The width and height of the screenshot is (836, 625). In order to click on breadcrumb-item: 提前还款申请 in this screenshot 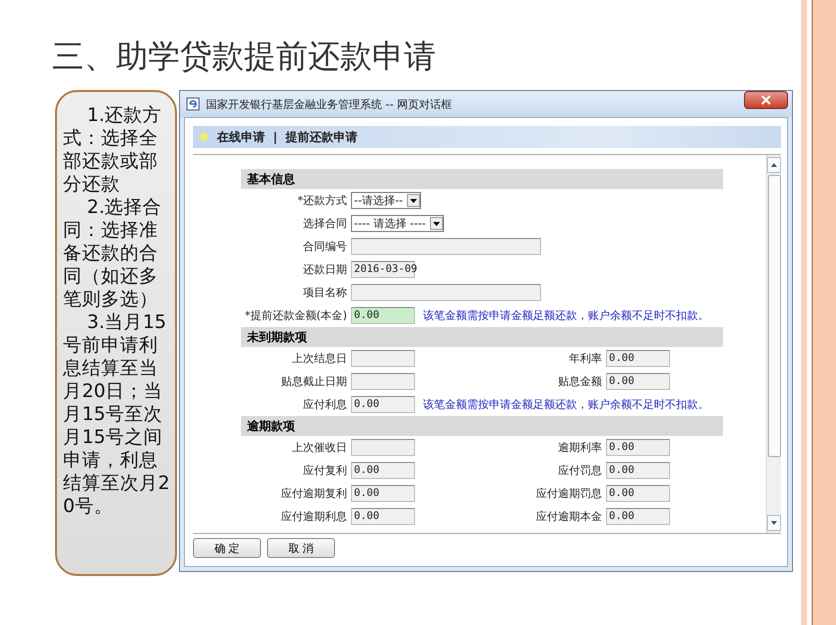, I will do `click(321, 137)`.